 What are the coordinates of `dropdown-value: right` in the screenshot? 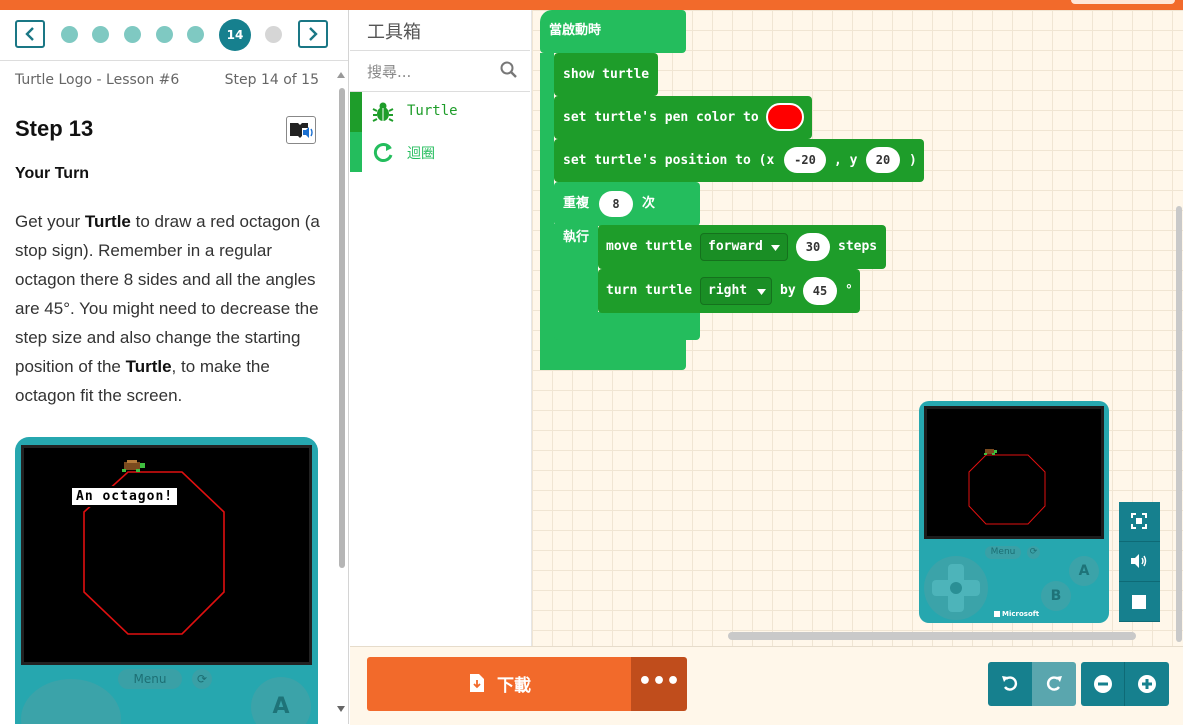 It's located at (728, 290).